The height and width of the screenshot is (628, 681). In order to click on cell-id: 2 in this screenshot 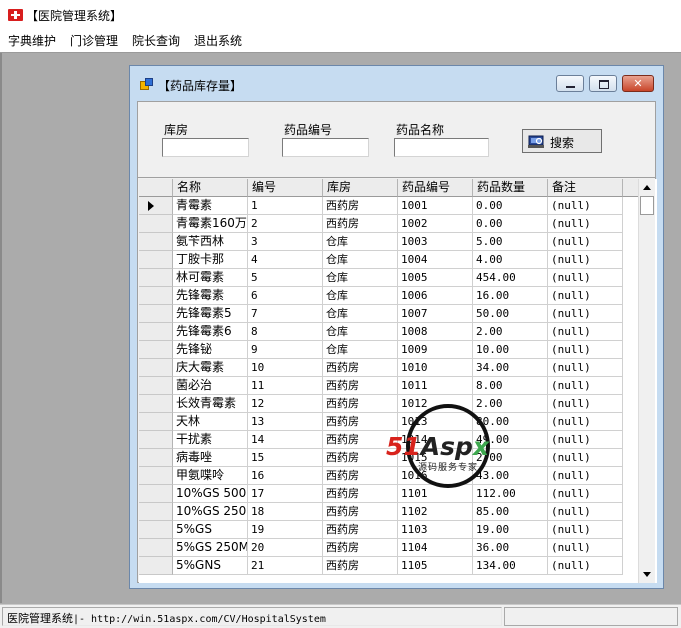, I will do `click(285, 224)`.